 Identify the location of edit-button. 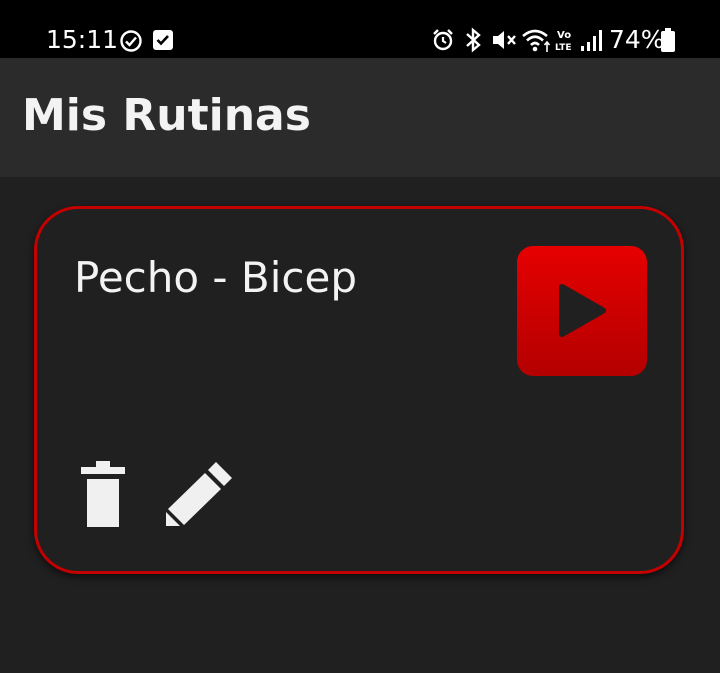
(199, 494).